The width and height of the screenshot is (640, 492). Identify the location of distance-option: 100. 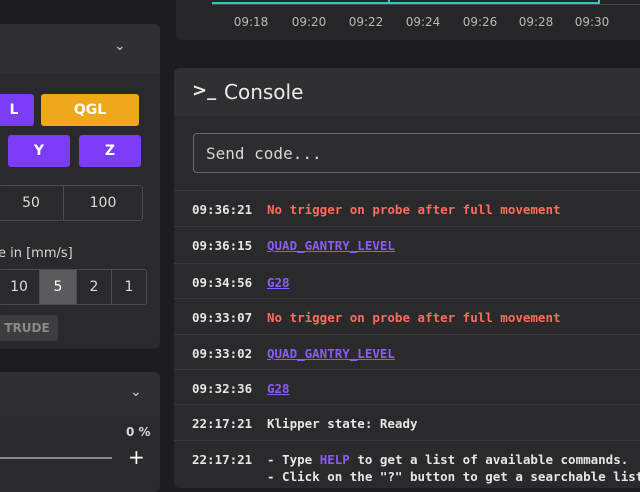
(103, 203).